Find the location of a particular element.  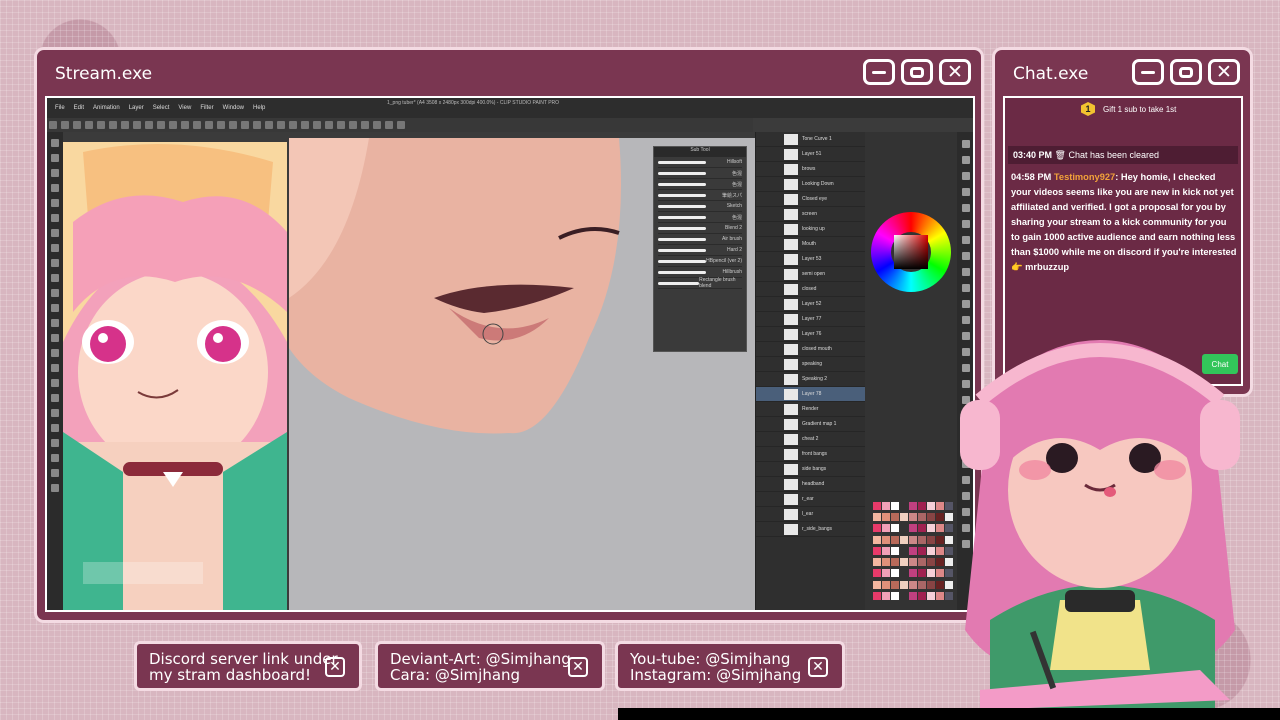

brush-item: 筆絵スパ is located at coordinates (700, 195).